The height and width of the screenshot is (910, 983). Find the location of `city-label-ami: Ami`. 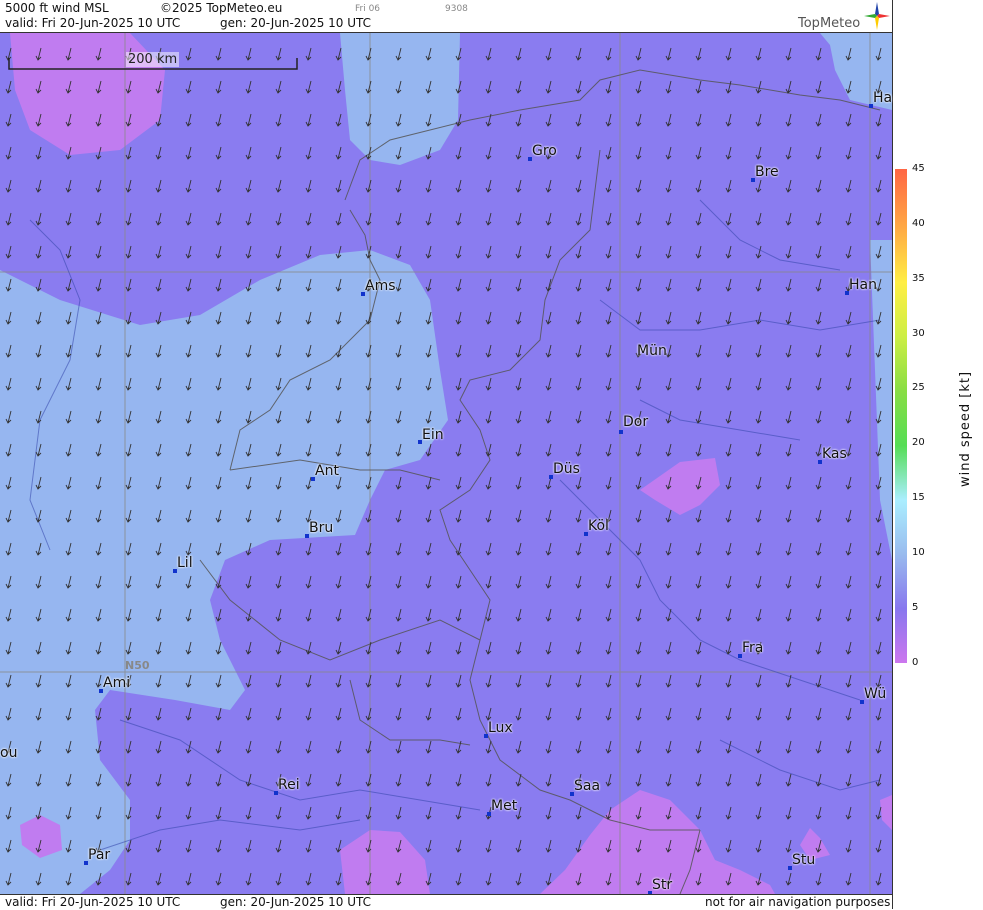

city-label-ami: Ami is located at coordinates (116, 683).